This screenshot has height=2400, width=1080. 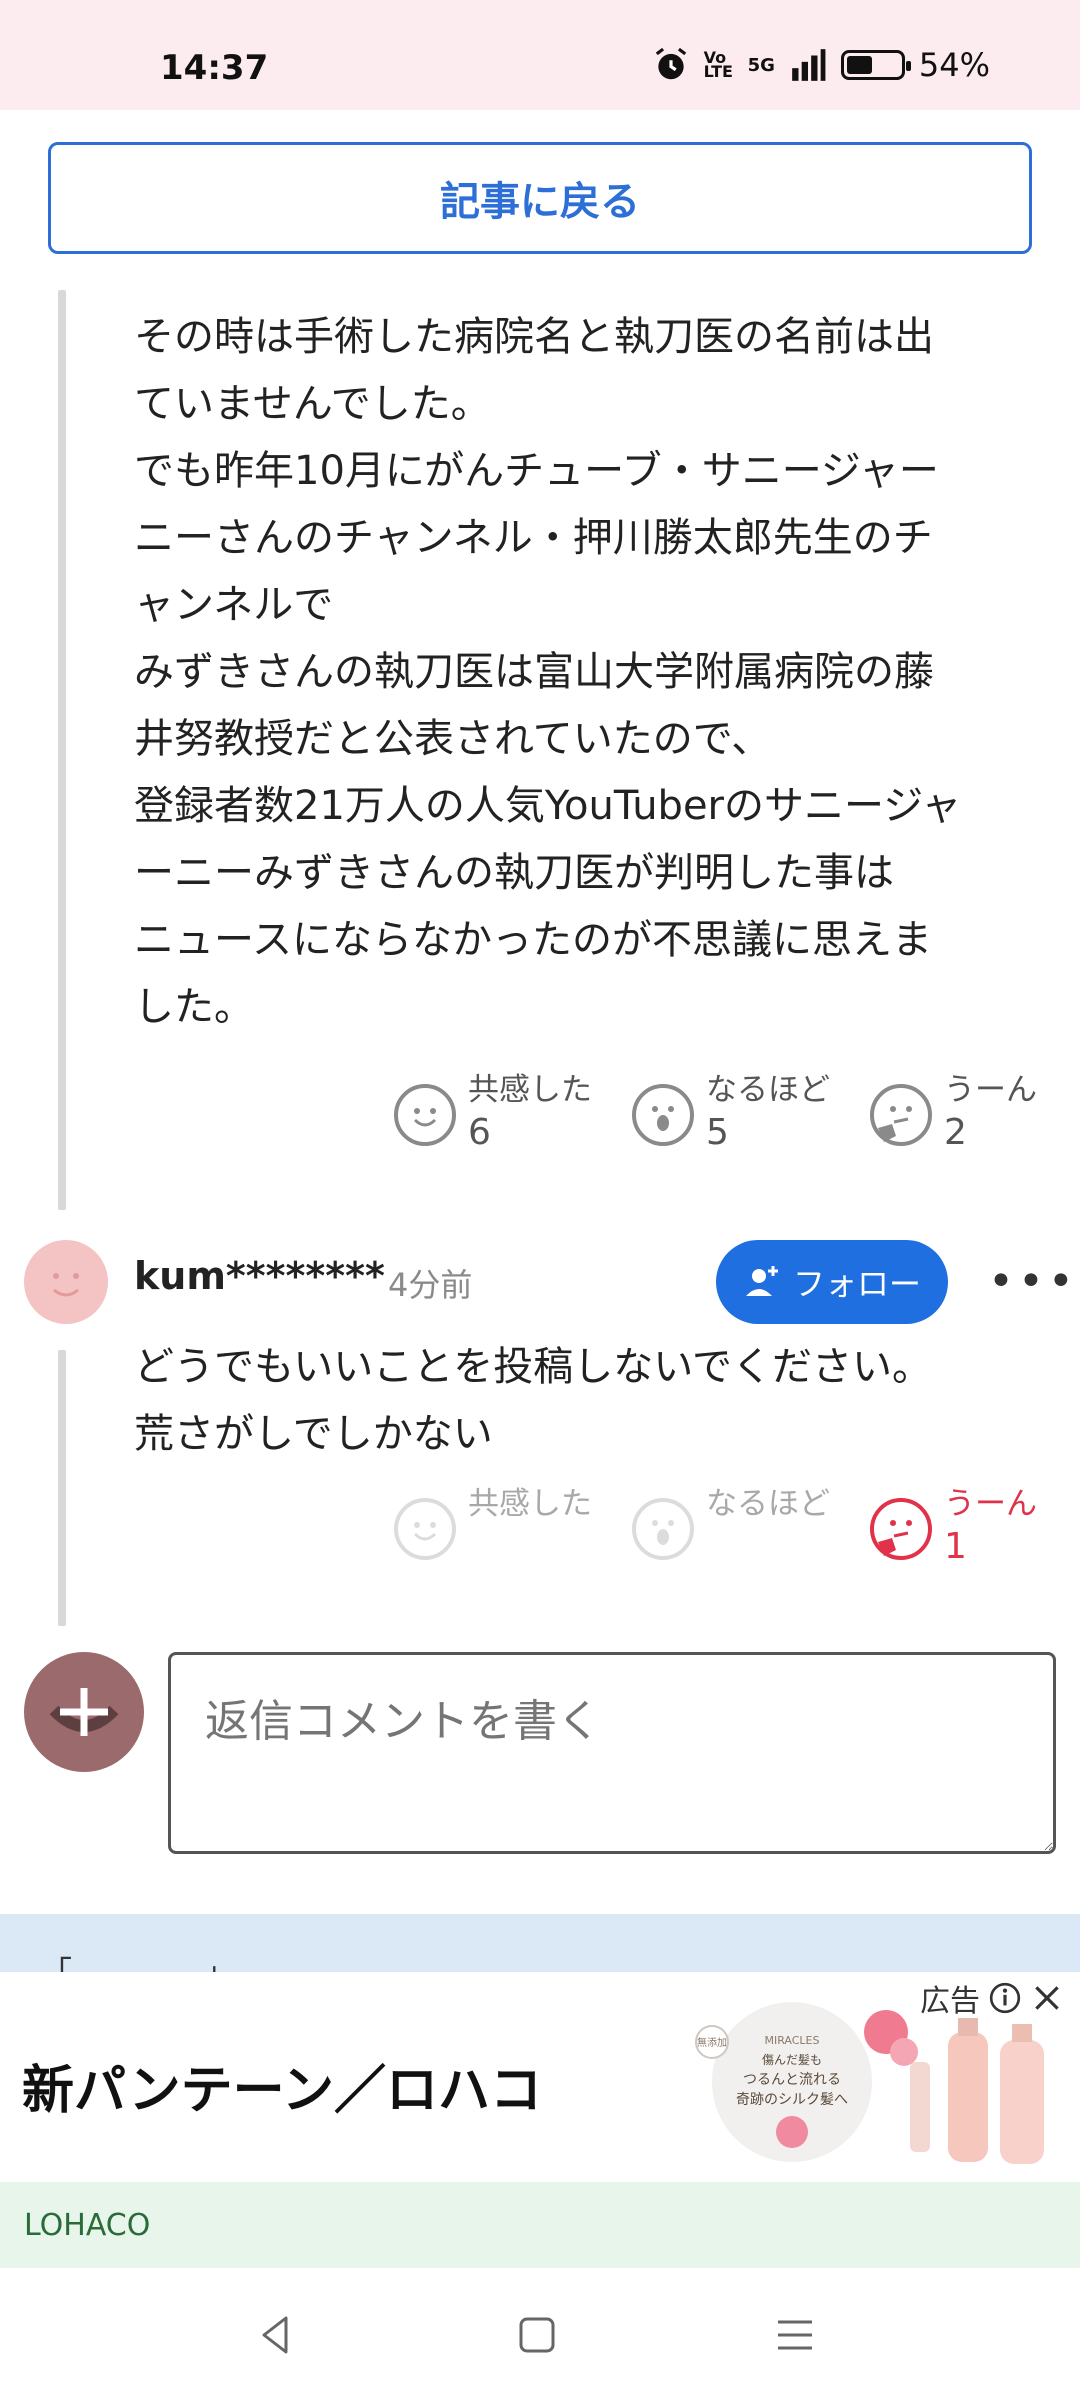 I want to click on comment-reactions: 共感した 6 なるほど 5 うーん 2, so click(x=737, y=1113).